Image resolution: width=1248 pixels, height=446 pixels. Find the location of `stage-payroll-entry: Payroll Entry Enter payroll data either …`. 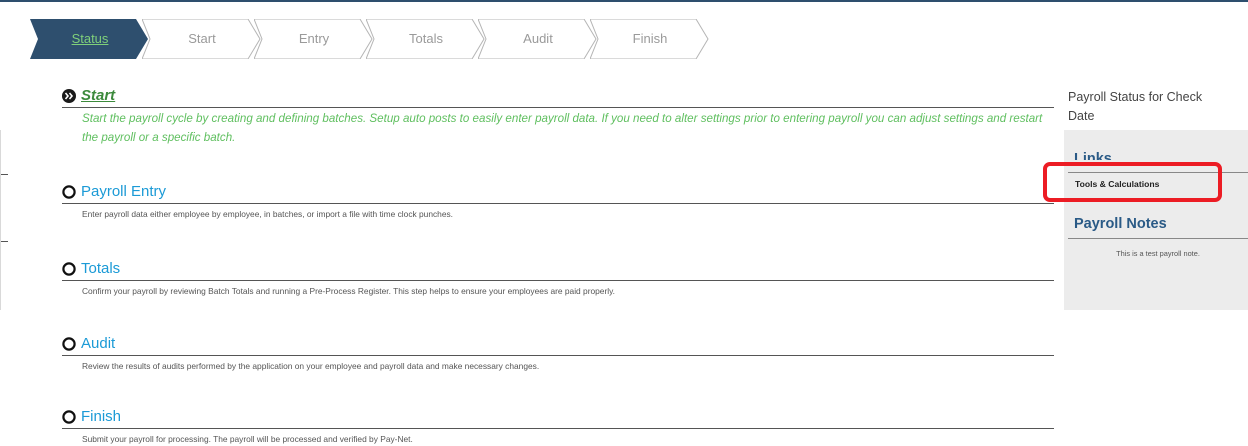

stage-payroll-entry: Payroll Entry Enter payroll data either … is located at coordinates (558, 201).